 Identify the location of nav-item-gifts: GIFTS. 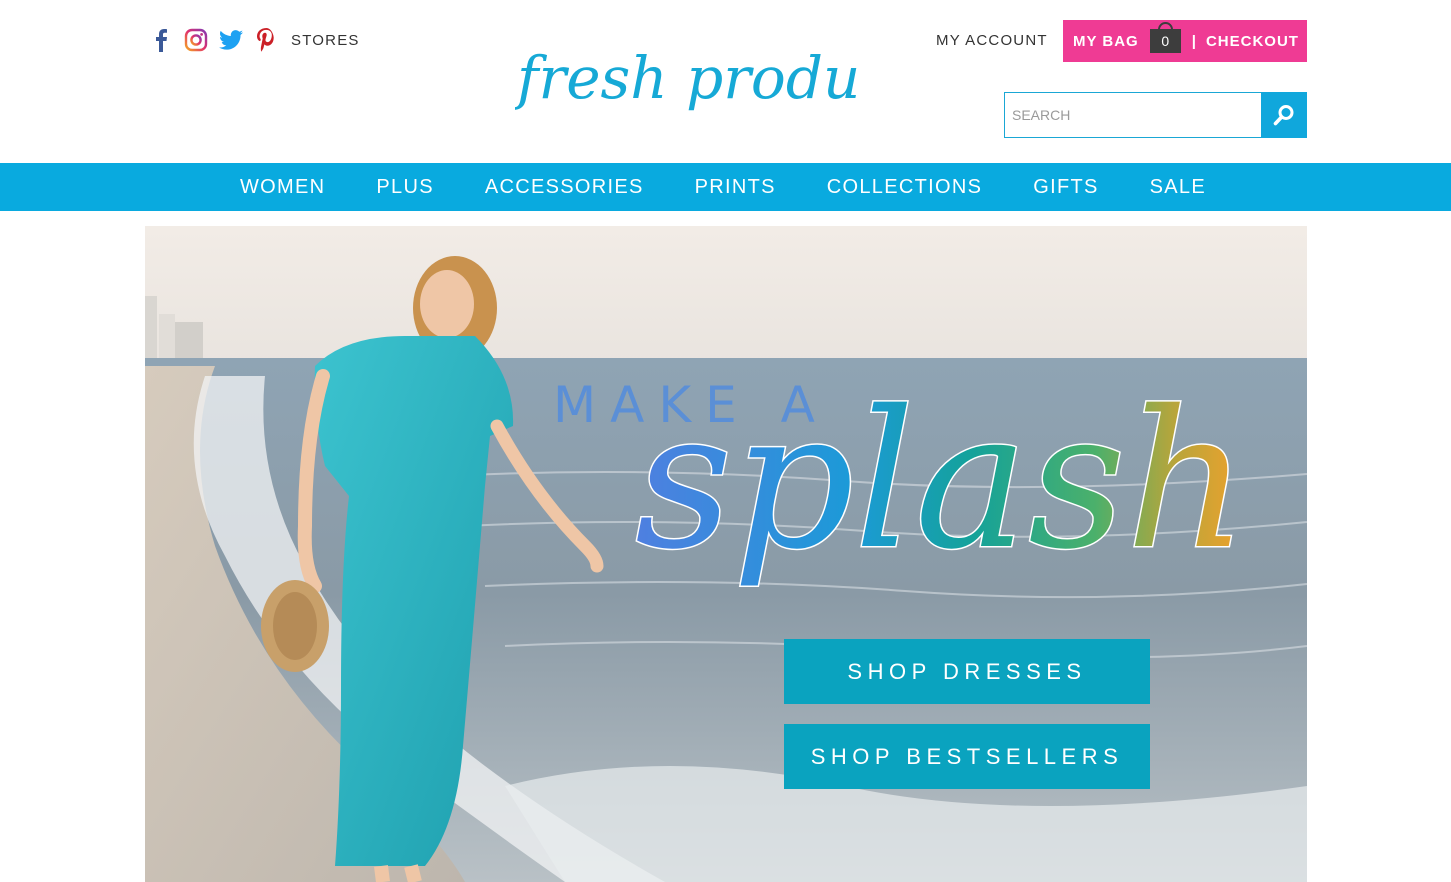
(1065, 187).